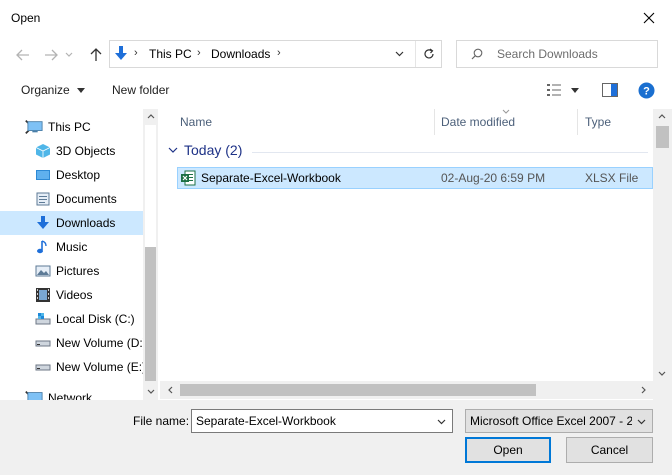 The width and height of the screenshot is (672, 475). I want to click on view-options-button, so click(562, 90).